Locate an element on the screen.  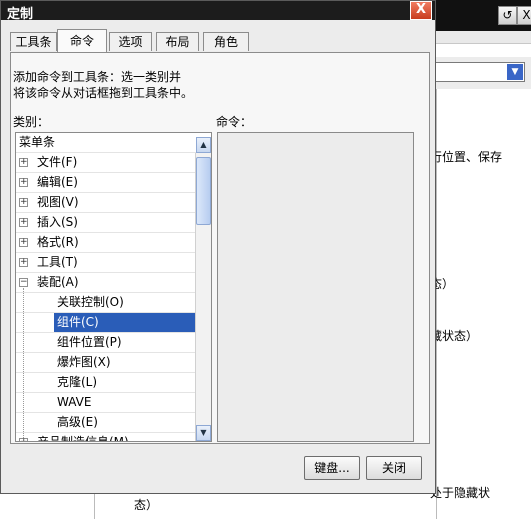
tab-layout: 布局 is located at coordinates (177, 41).